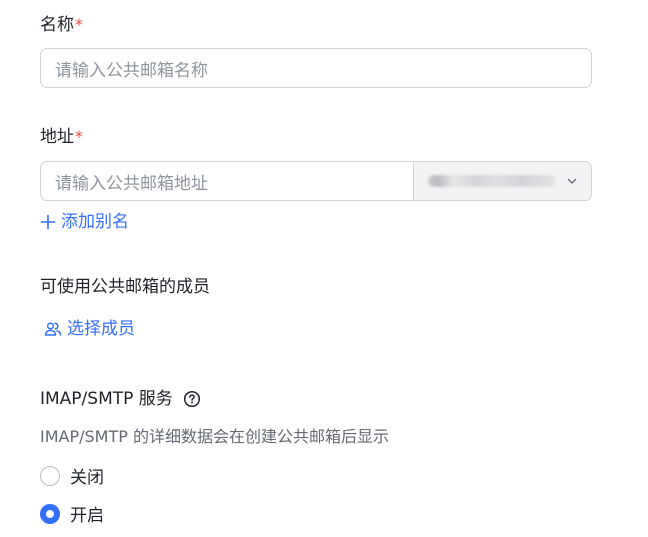 This screenshot has width=648, height=537. What do you see at coordinates (95, 222) in the screenshot?
I see `add-alias-label: 添加别名` at bounding box center [95, 222].